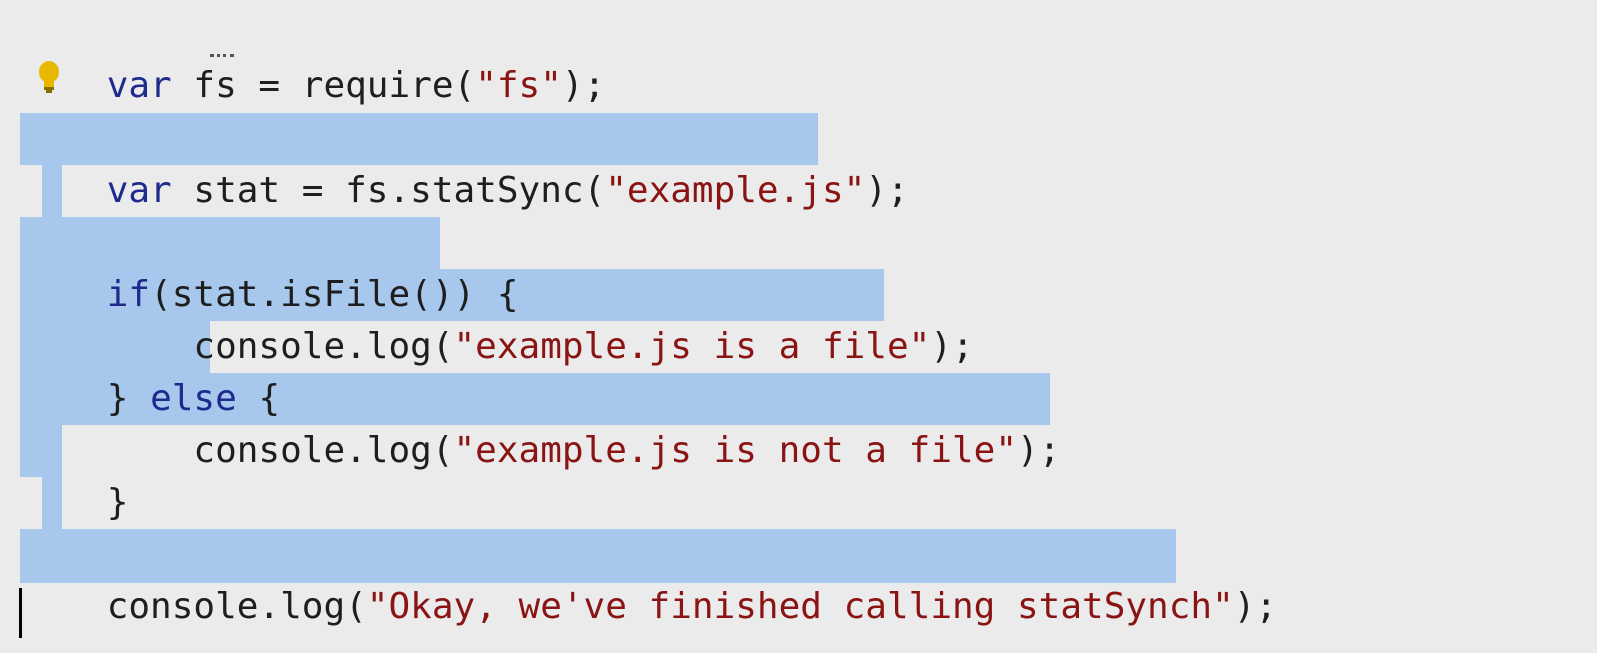 The image size is (1597, 653). I want to click on text-cursor, so click(20, 613).